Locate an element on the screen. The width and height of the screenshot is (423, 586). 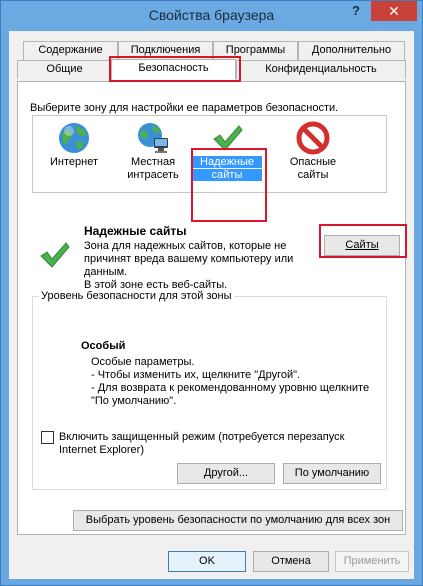
zone-label-line2: интрасеть is located at coordinates (153, 175).